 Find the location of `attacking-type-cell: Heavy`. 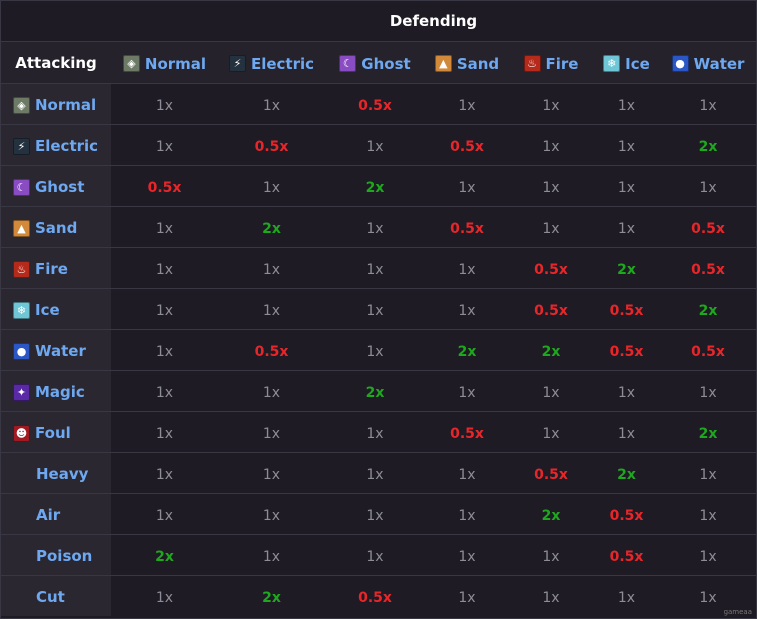

attacking-type-cell: Heavy is located at coordinates (56, 473).